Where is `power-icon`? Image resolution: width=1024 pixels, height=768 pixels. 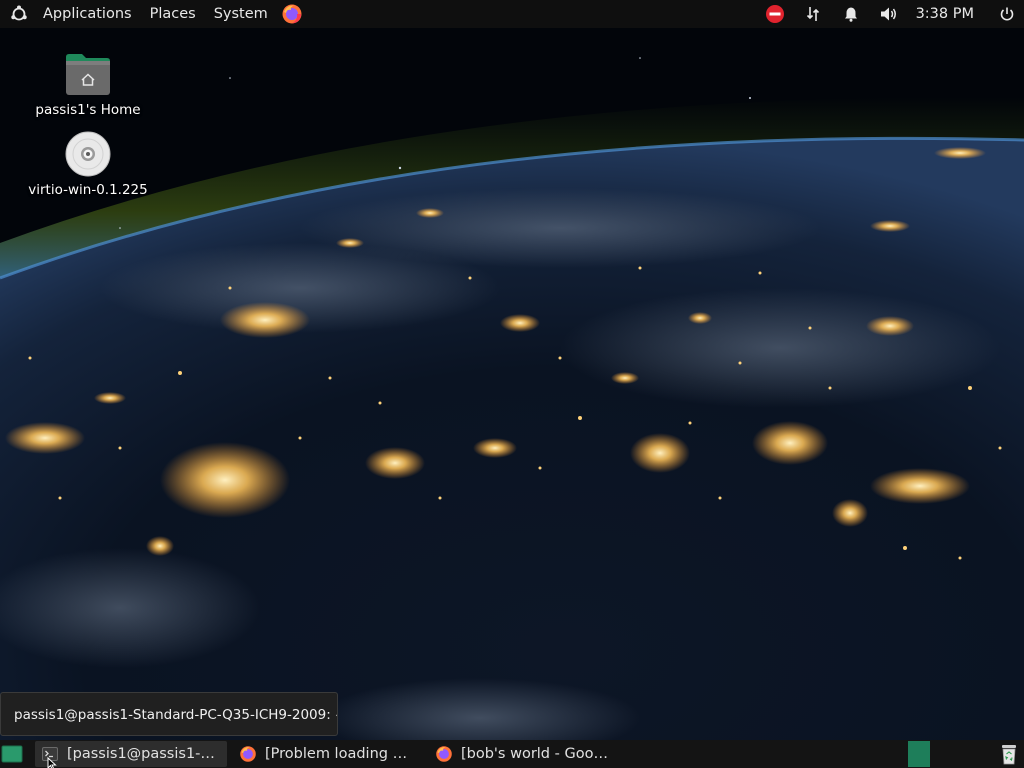 power-icon is located at coordinates (1007, 14).